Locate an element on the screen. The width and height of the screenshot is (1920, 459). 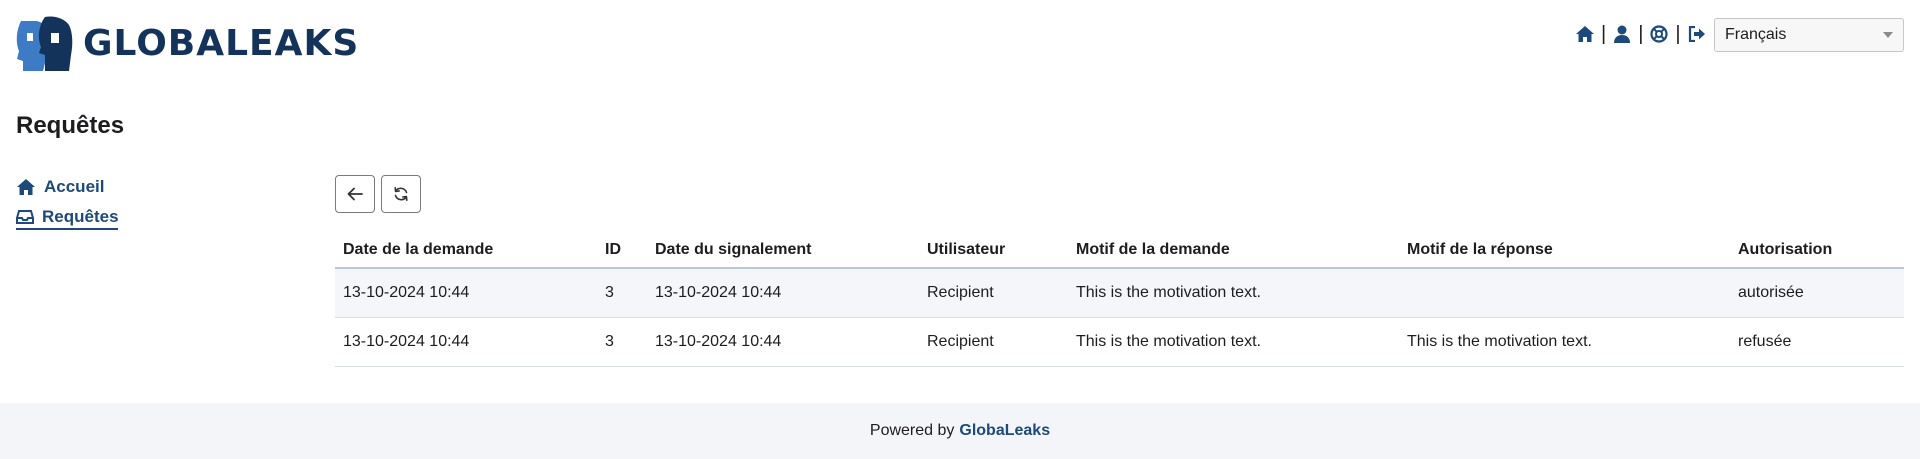
cell-response-reason: This is the motivation text. is located at coordinates (1564, 342).